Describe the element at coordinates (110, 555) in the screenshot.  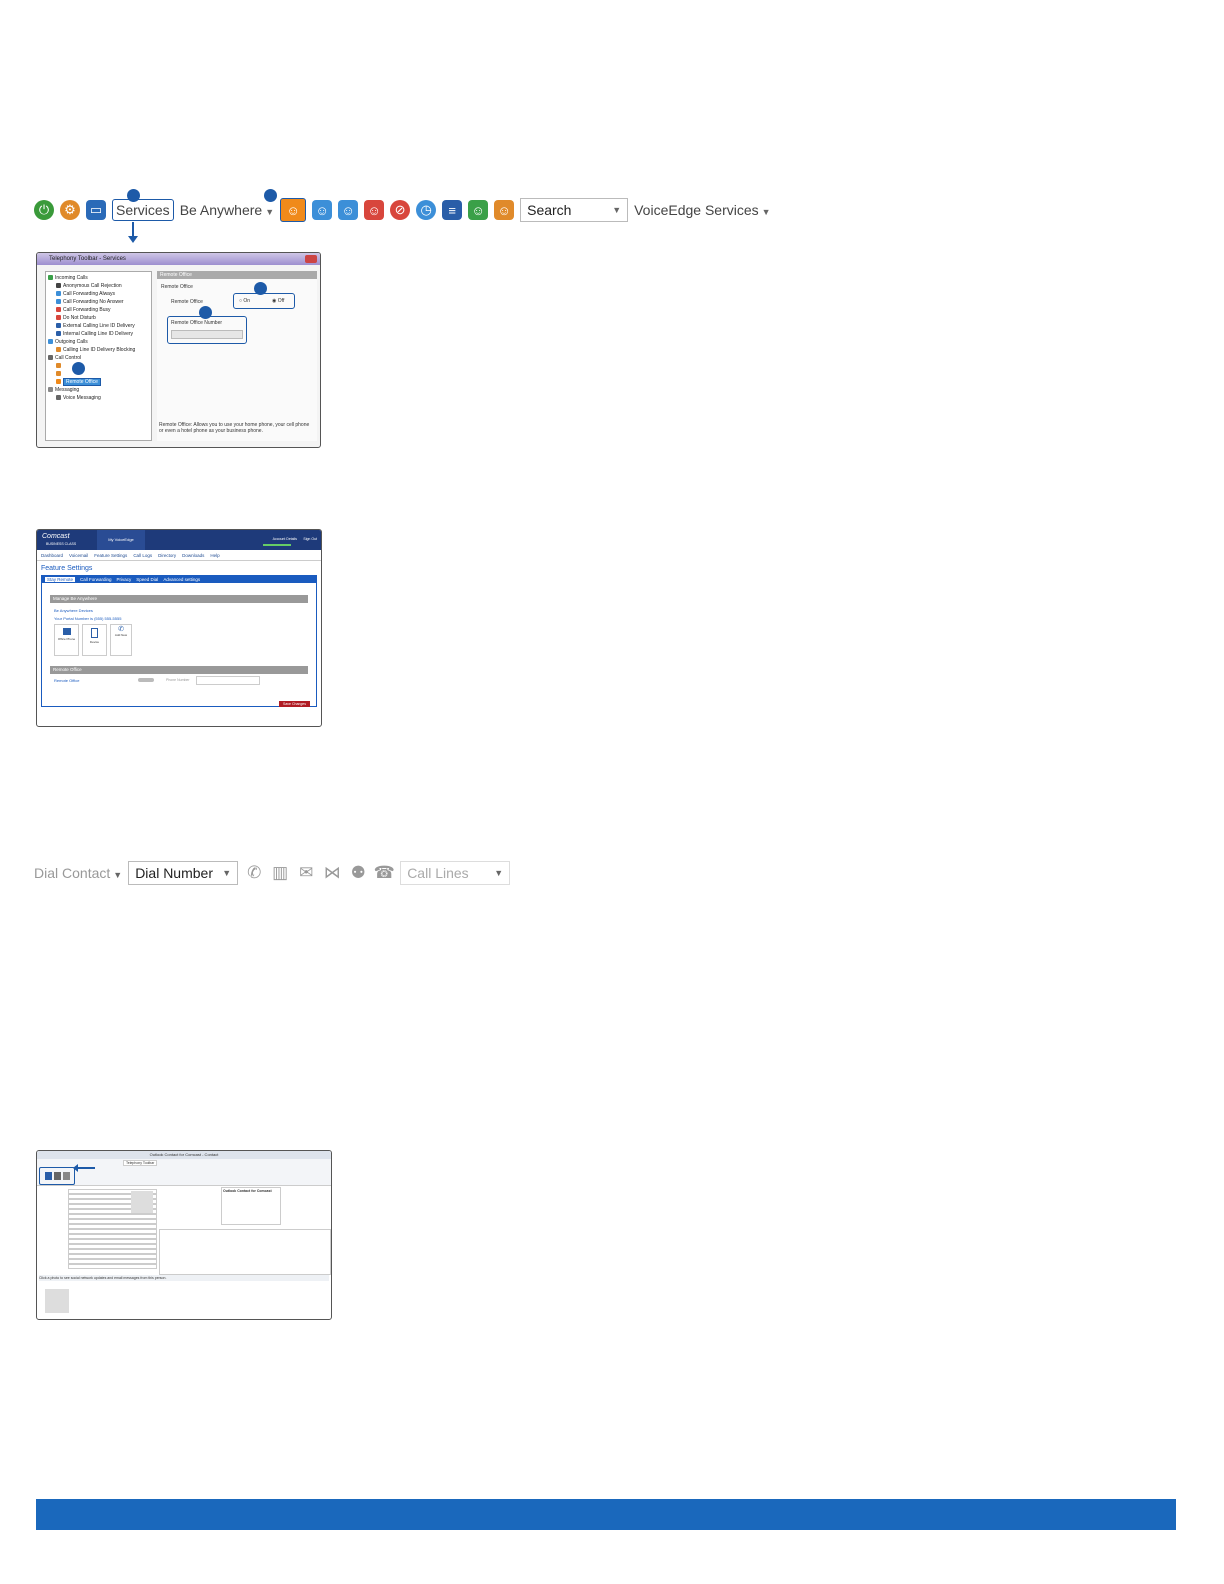
I see `nav-feature-settings: Feature Settings` at that location.